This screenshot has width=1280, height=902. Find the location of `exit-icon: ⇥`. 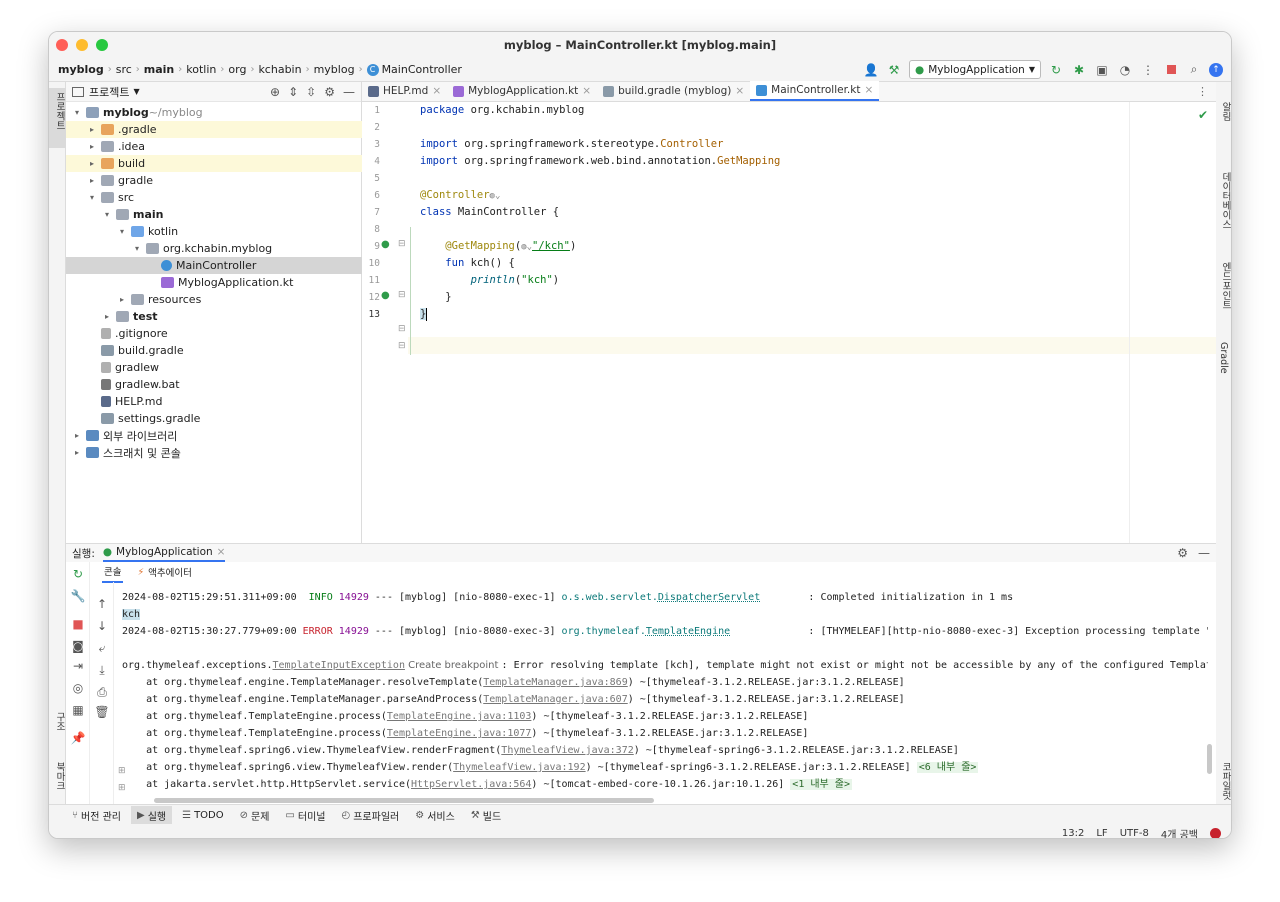

exit-icon: ⇥ is located at coordinates (78, 666).